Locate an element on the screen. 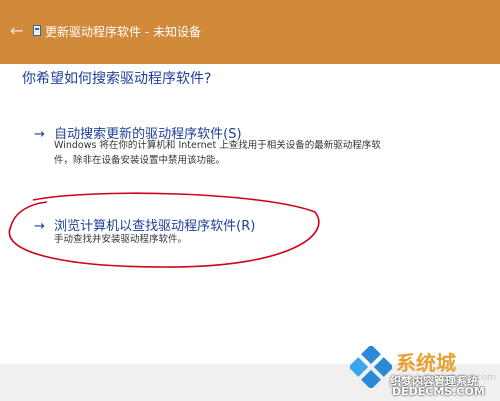 The width and height of the screenshot is (500, 401). red-annotation-ellipse is located at coordinates (164, 230).